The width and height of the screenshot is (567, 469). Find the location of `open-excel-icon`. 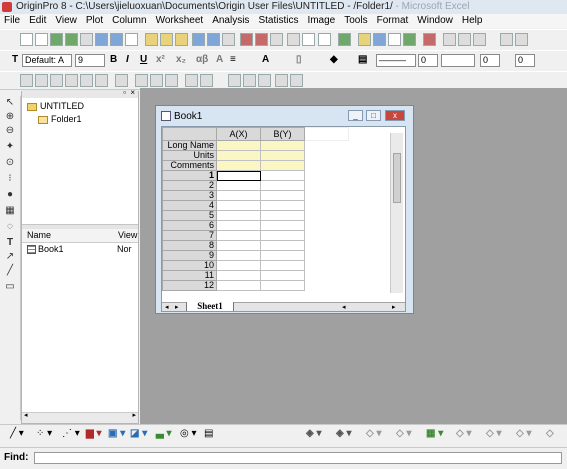

open-excel-icon is located at coordinates (181, 39).